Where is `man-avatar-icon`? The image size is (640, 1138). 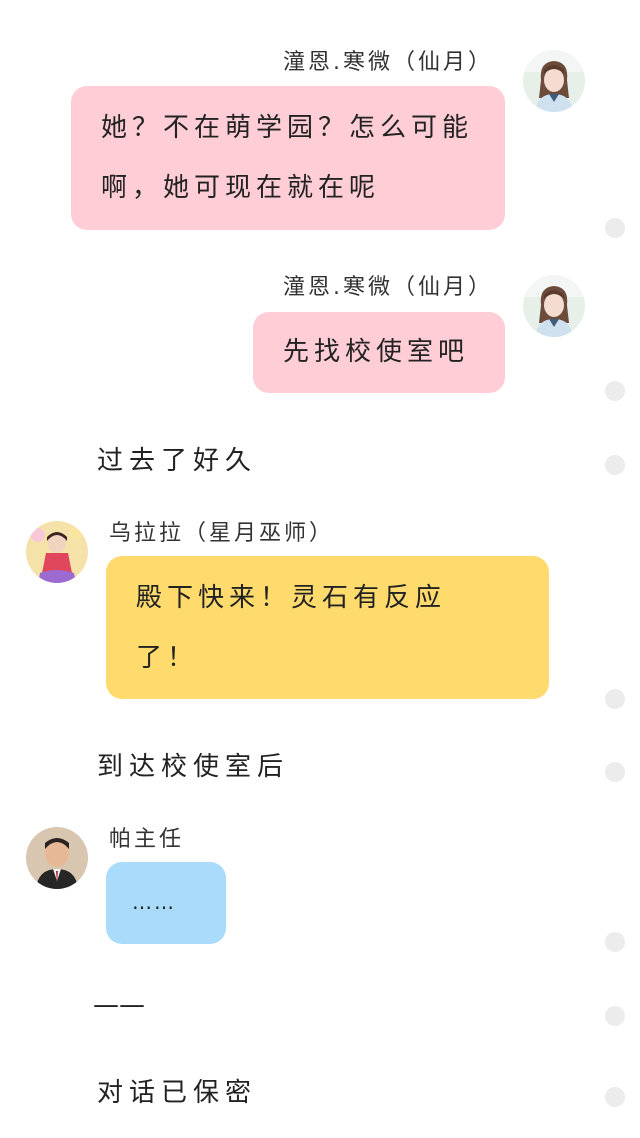 man-avatar-icon is located at coordinates (57, 858).